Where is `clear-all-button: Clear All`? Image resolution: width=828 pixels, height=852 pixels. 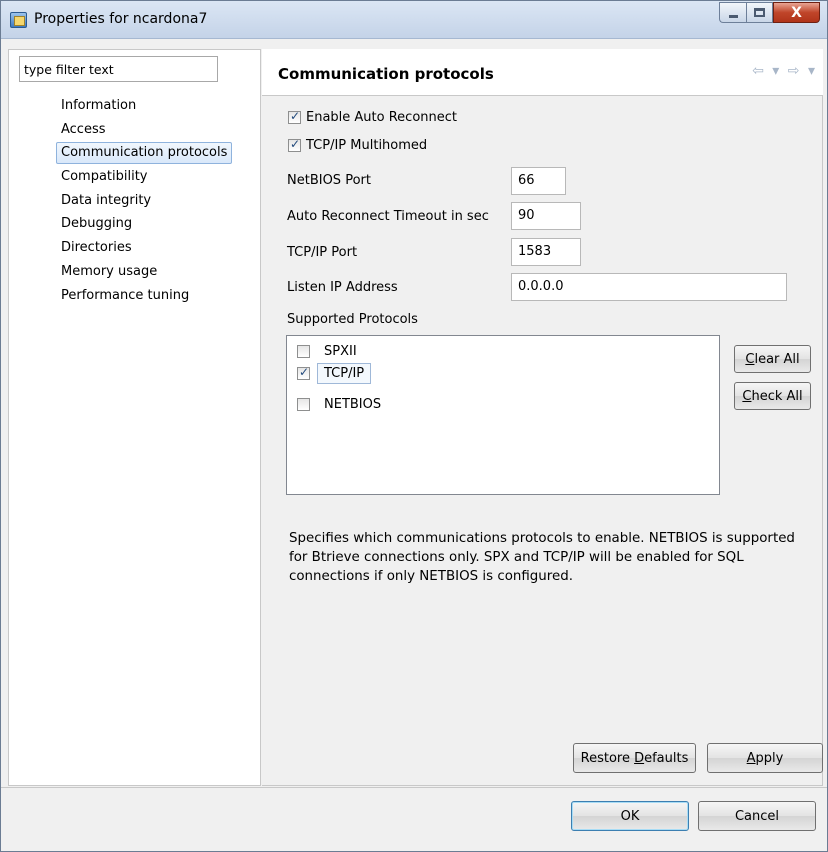
clear-all-button: Clear All is located at coordinates (772, 359).